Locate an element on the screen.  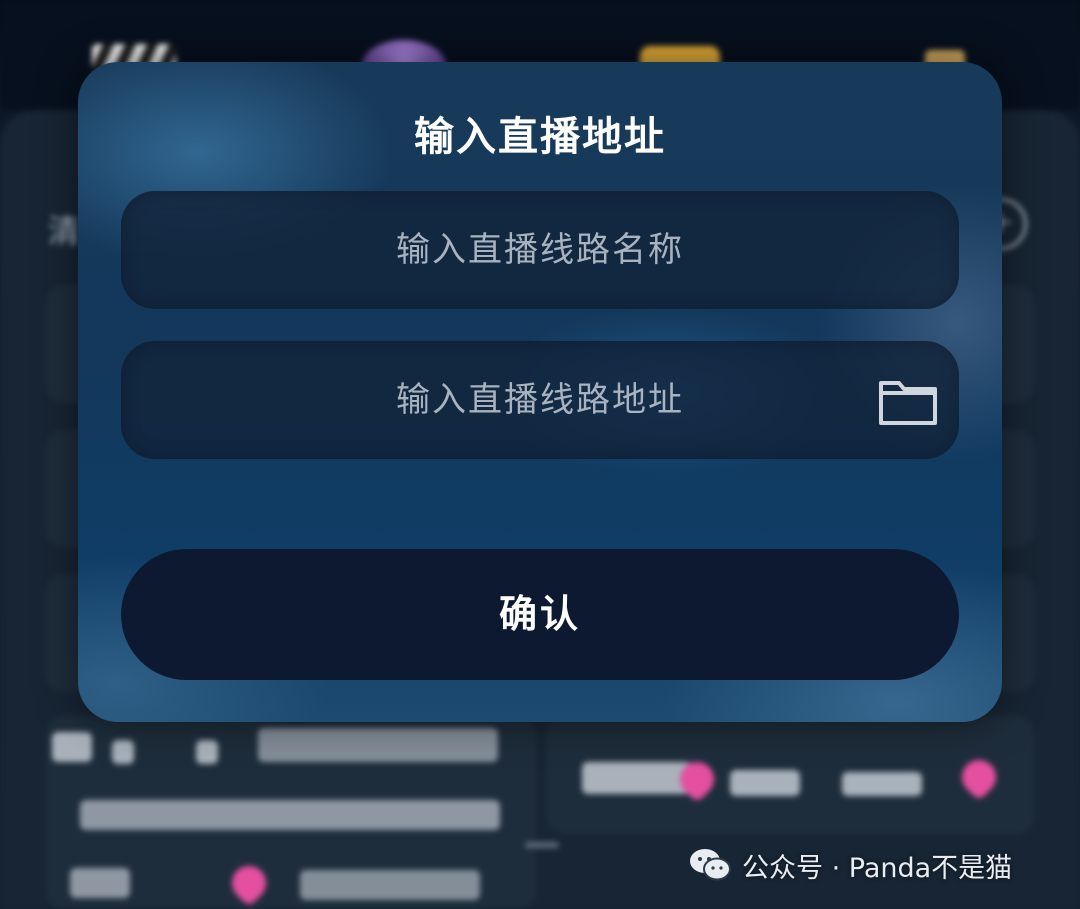
handle-bar is located at coordinates (542, 845).